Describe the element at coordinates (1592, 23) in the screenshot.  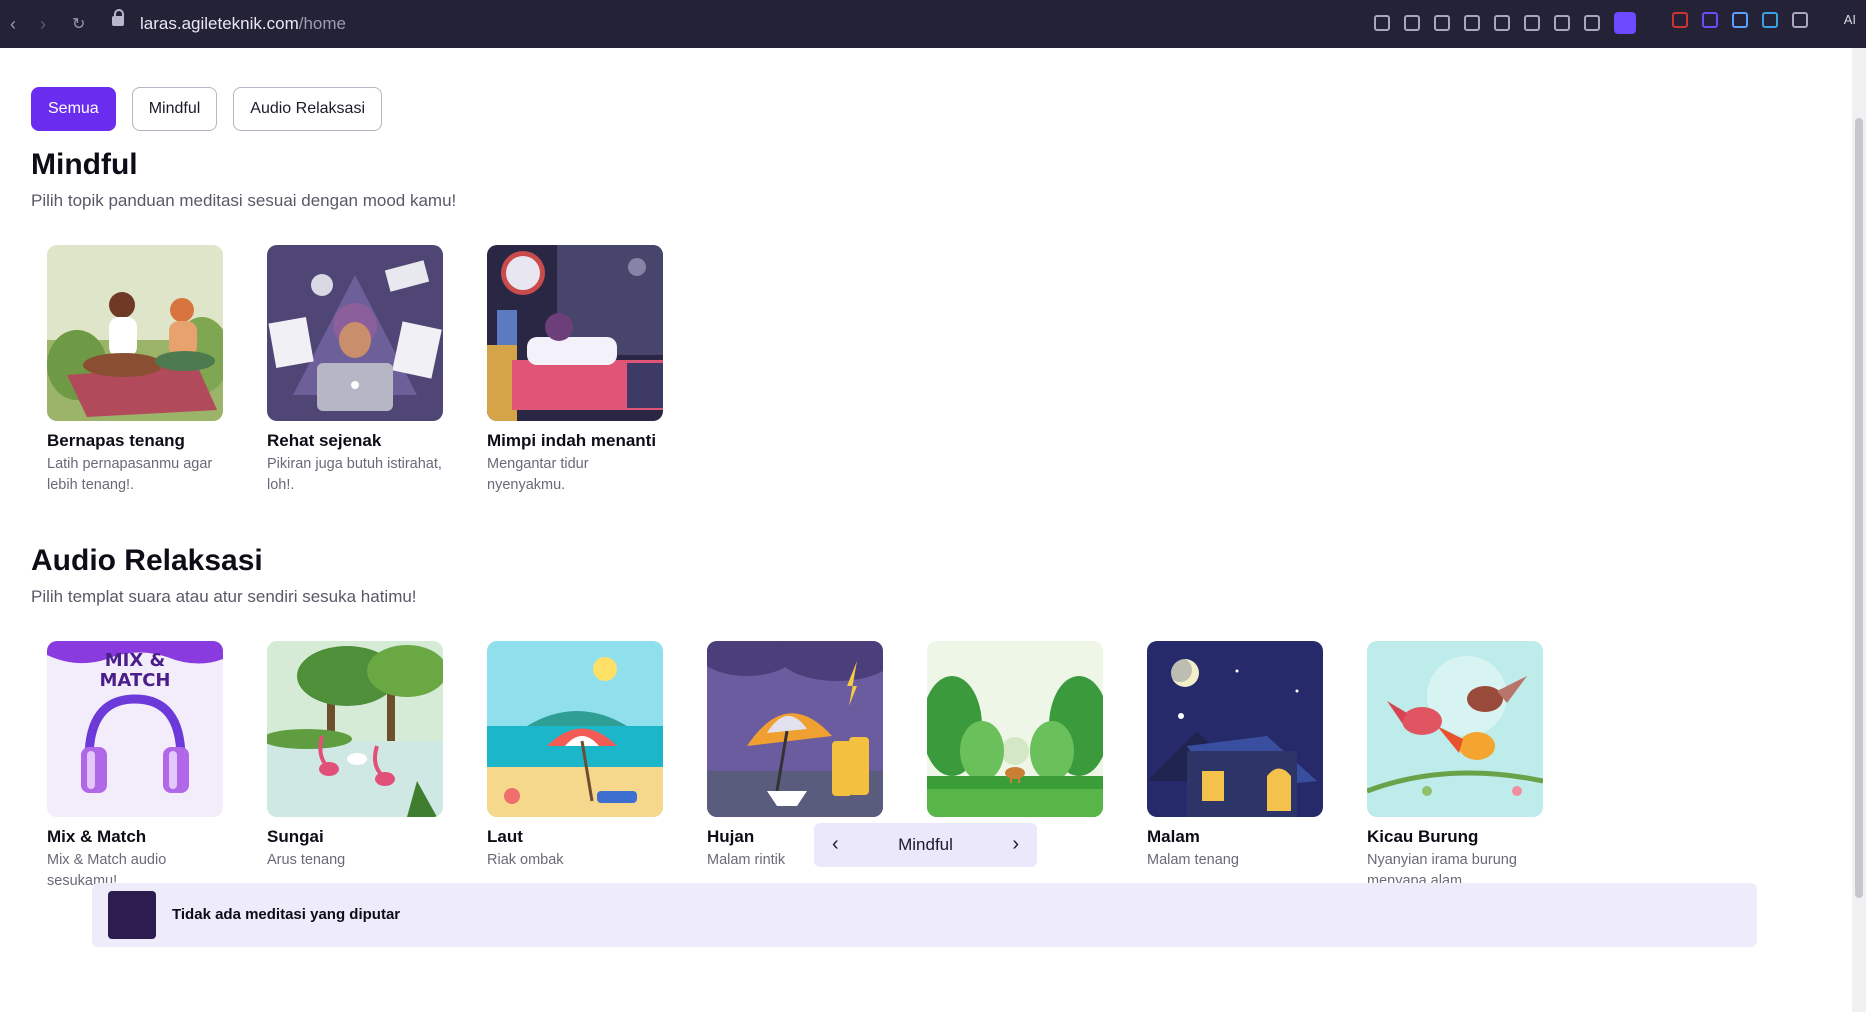
I see `menu-icon` at that location.